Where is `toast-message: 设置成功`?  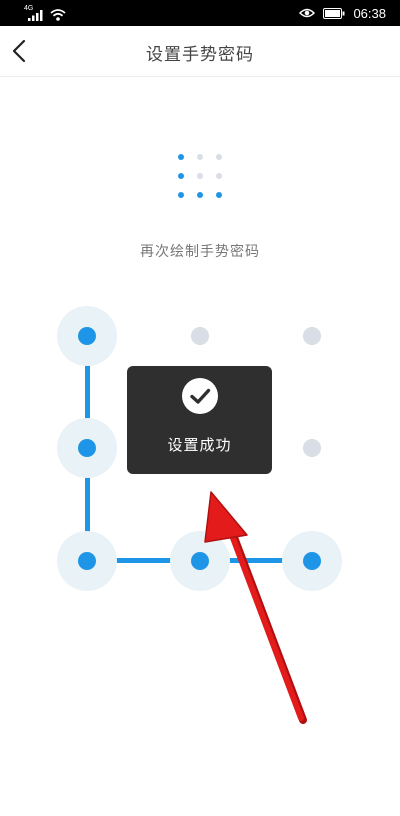
toast-message: 设置成功 is located at coordinates (199, 445).